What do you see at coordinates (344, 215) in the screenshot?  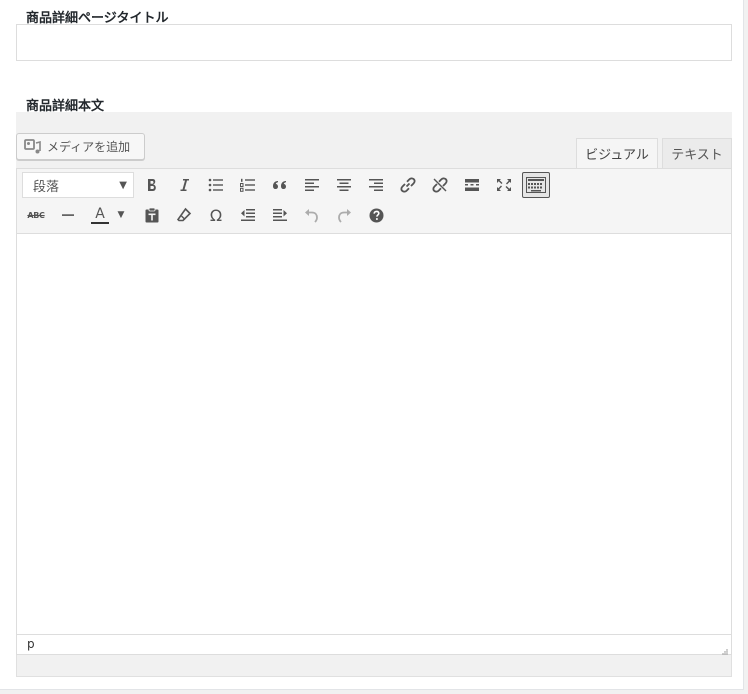 I see `redo-icon` at bounding box center [344, 215].